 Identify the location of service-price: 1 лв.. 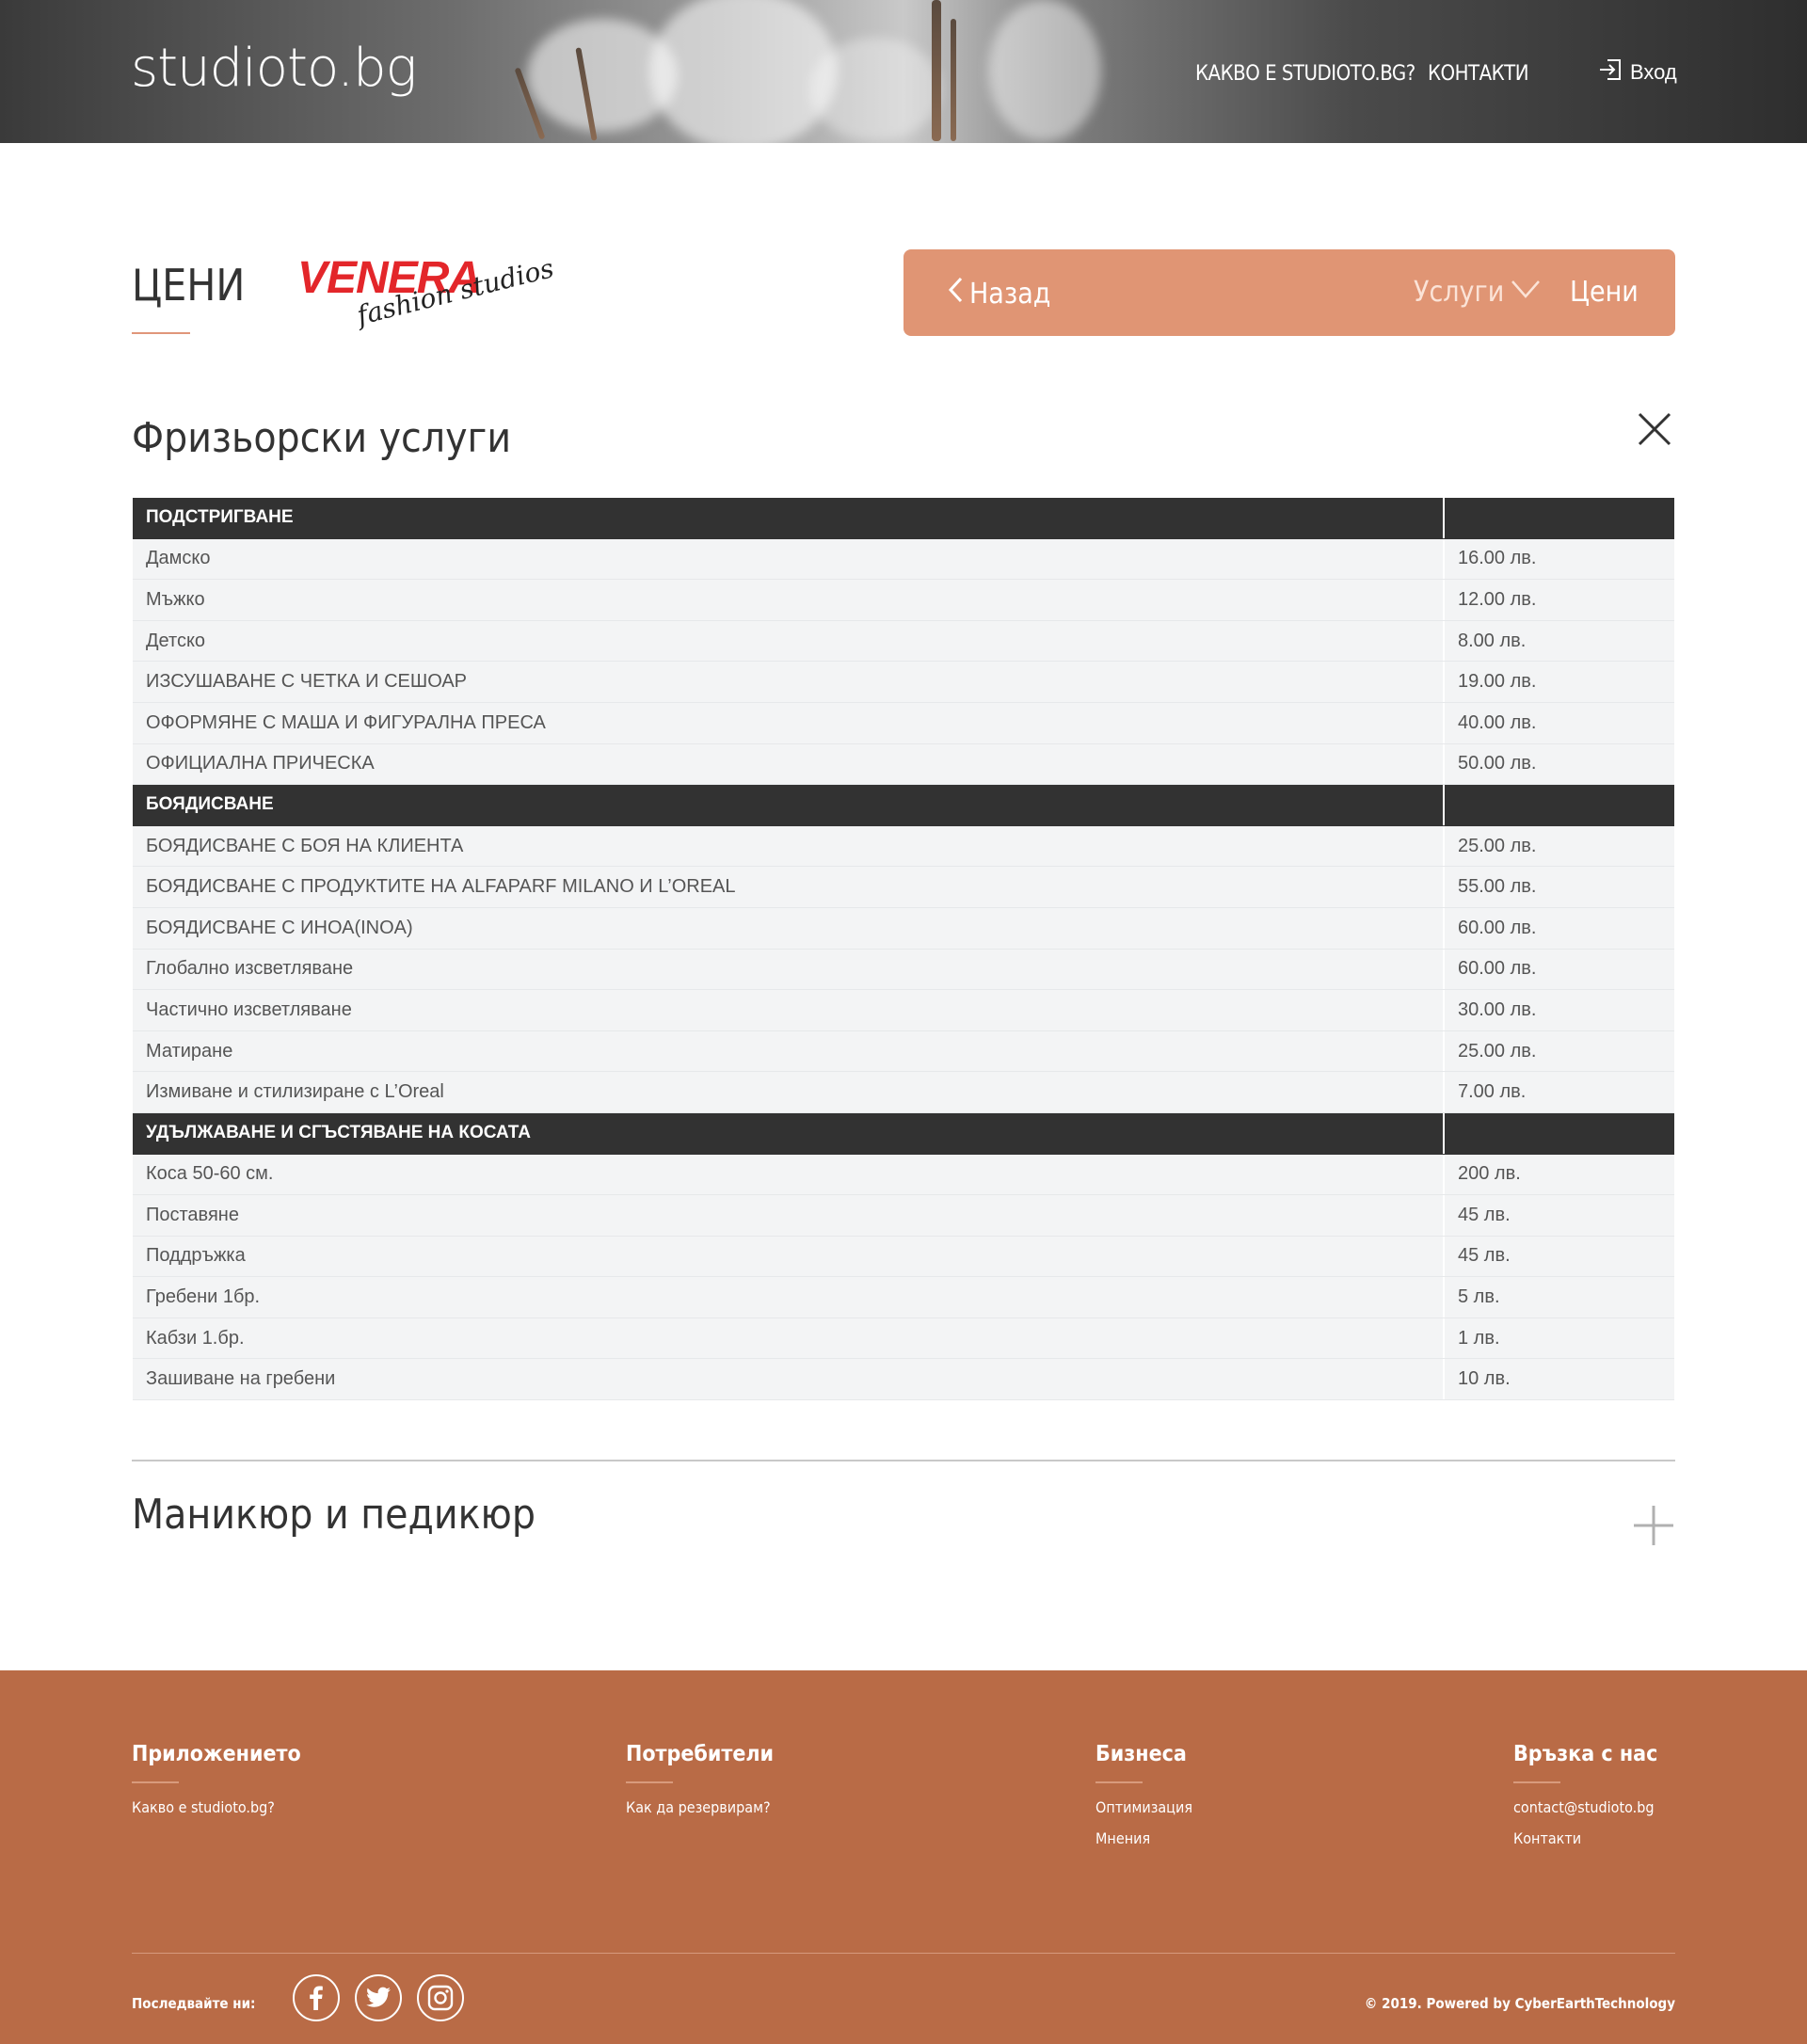
(1559, 1338).